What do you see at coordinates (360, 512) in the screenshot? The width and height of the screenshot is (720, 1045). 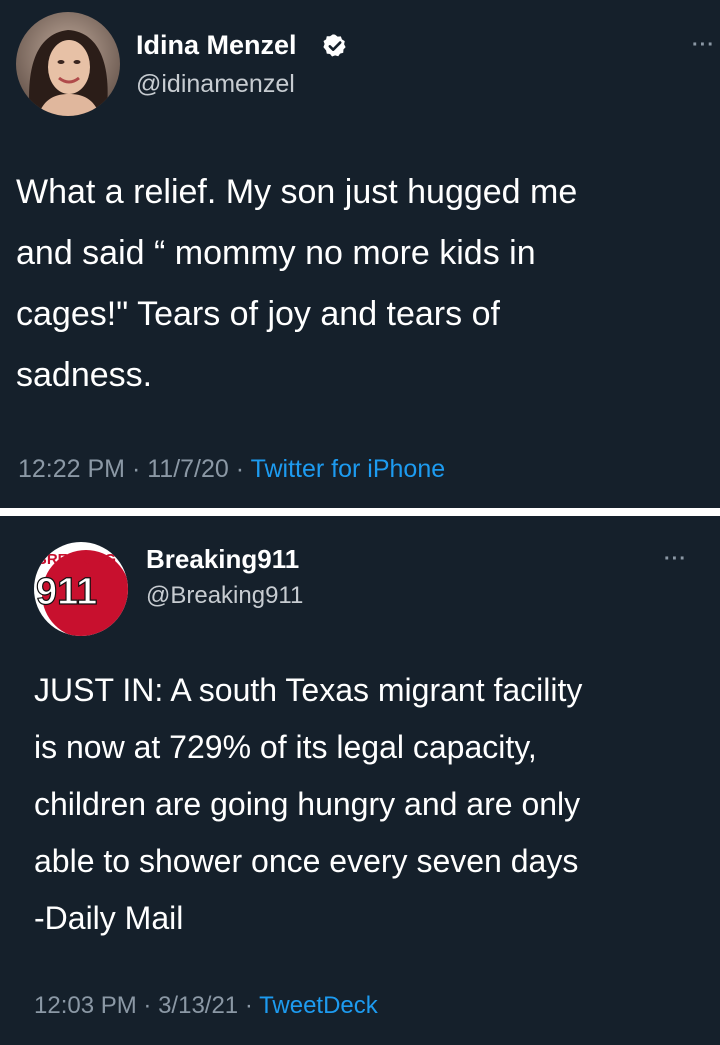 I see `tweet-separator` at bounding box center [360, 512].